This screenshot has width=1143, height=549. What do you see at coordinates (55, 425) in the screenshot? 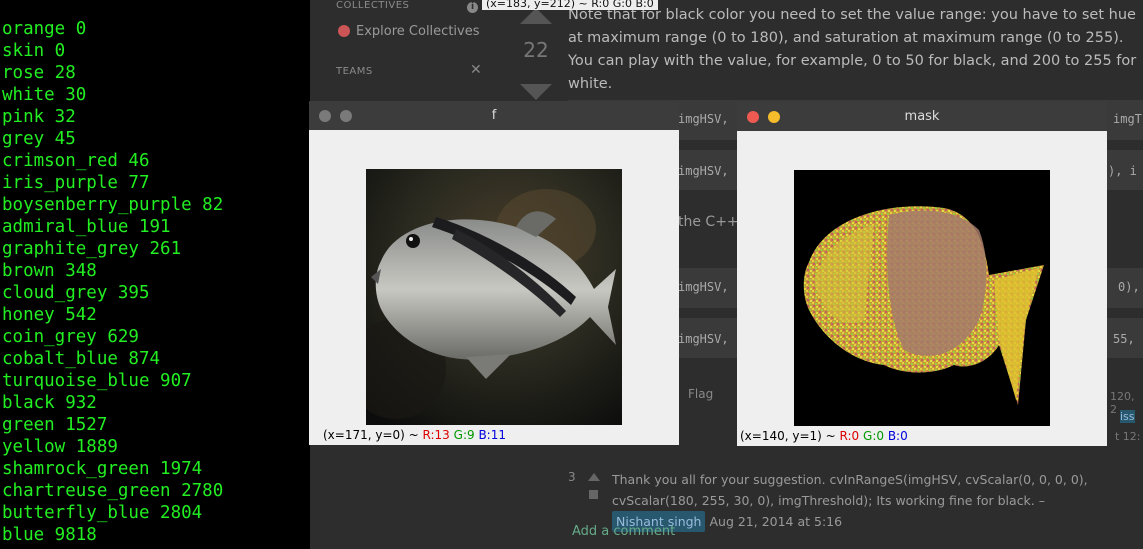
I see `terminal-line: green 1527` at bounding box center [55, 425].